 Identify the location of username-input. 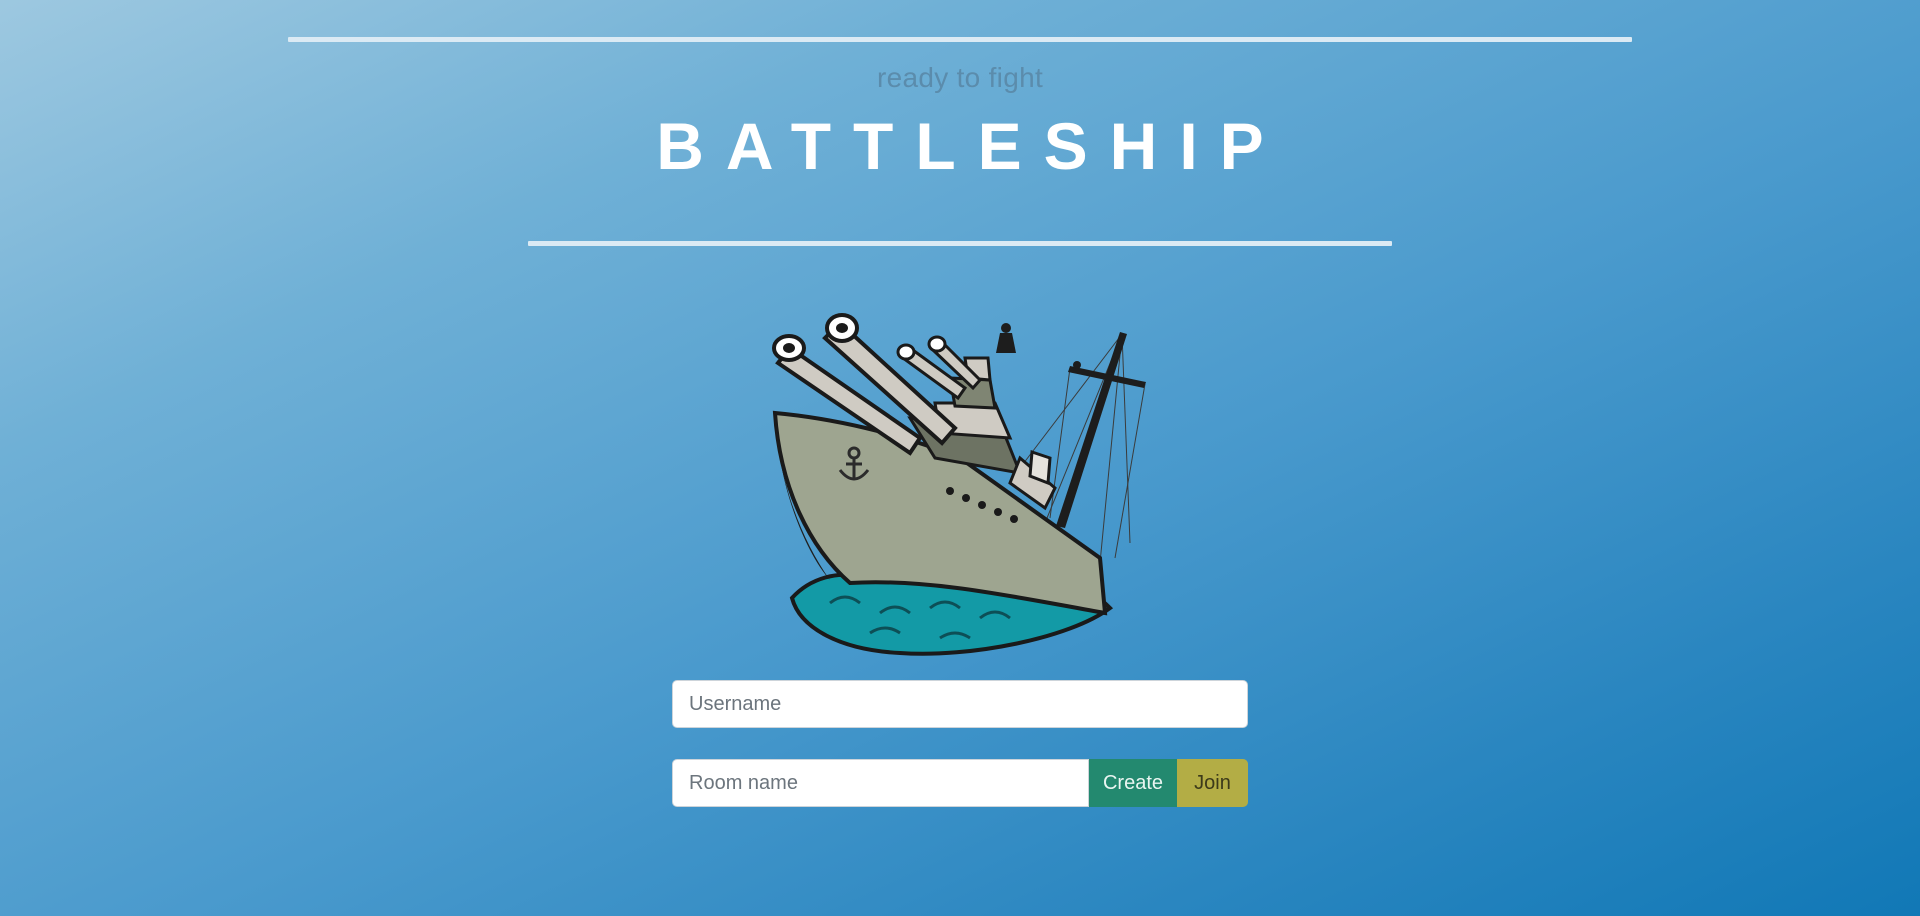
(960, 704).